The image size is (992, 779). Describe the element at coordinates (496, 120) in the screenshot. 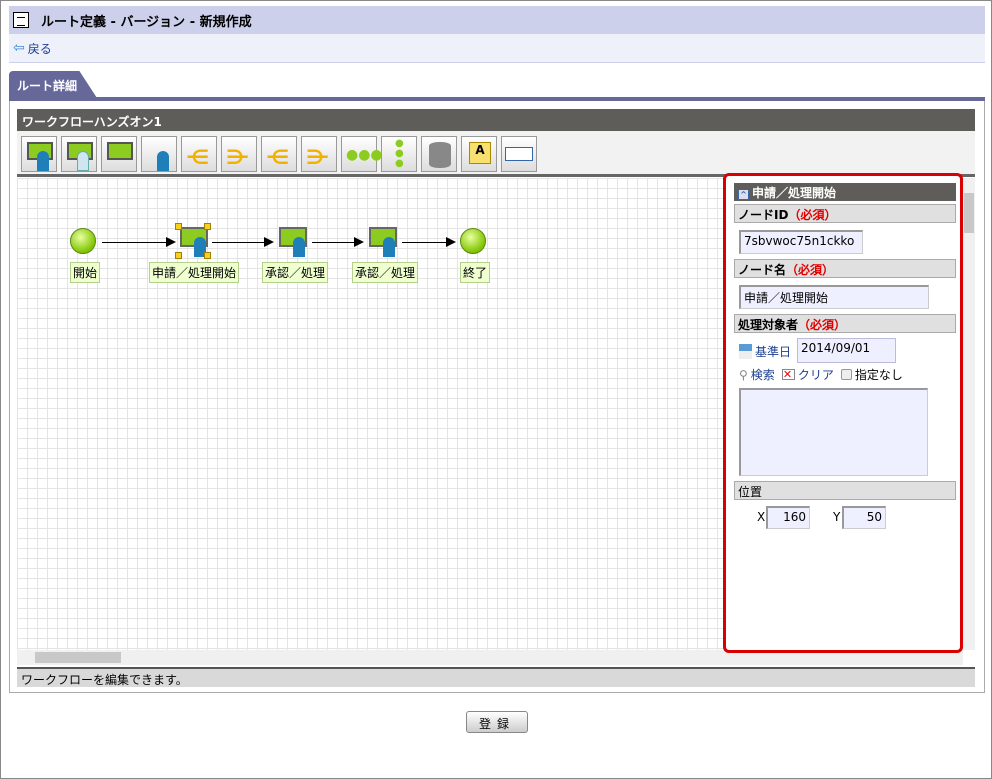

I see `workflow-title: ワークフローハンズオン1` at that location.